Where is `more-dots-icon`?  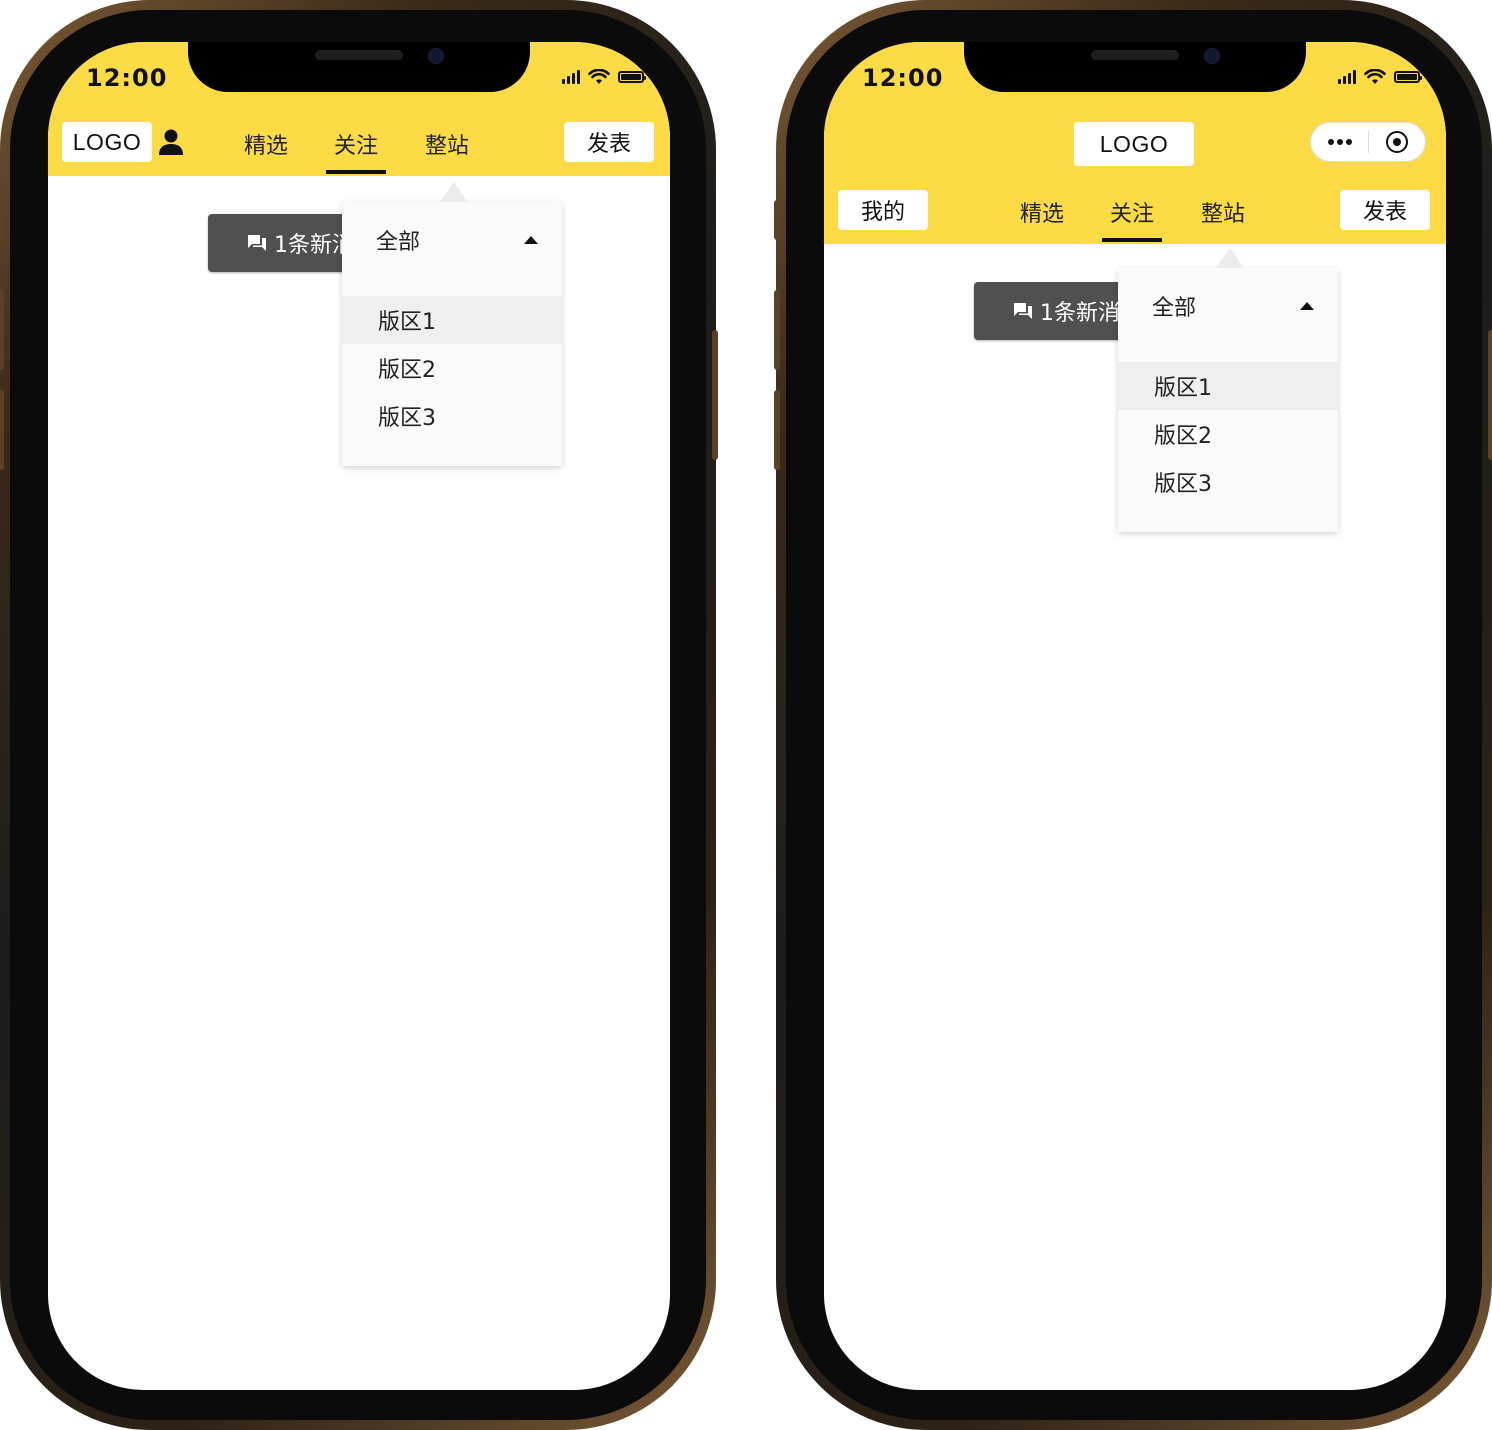 more-dots-icon is located at coordinates (1339, 142).